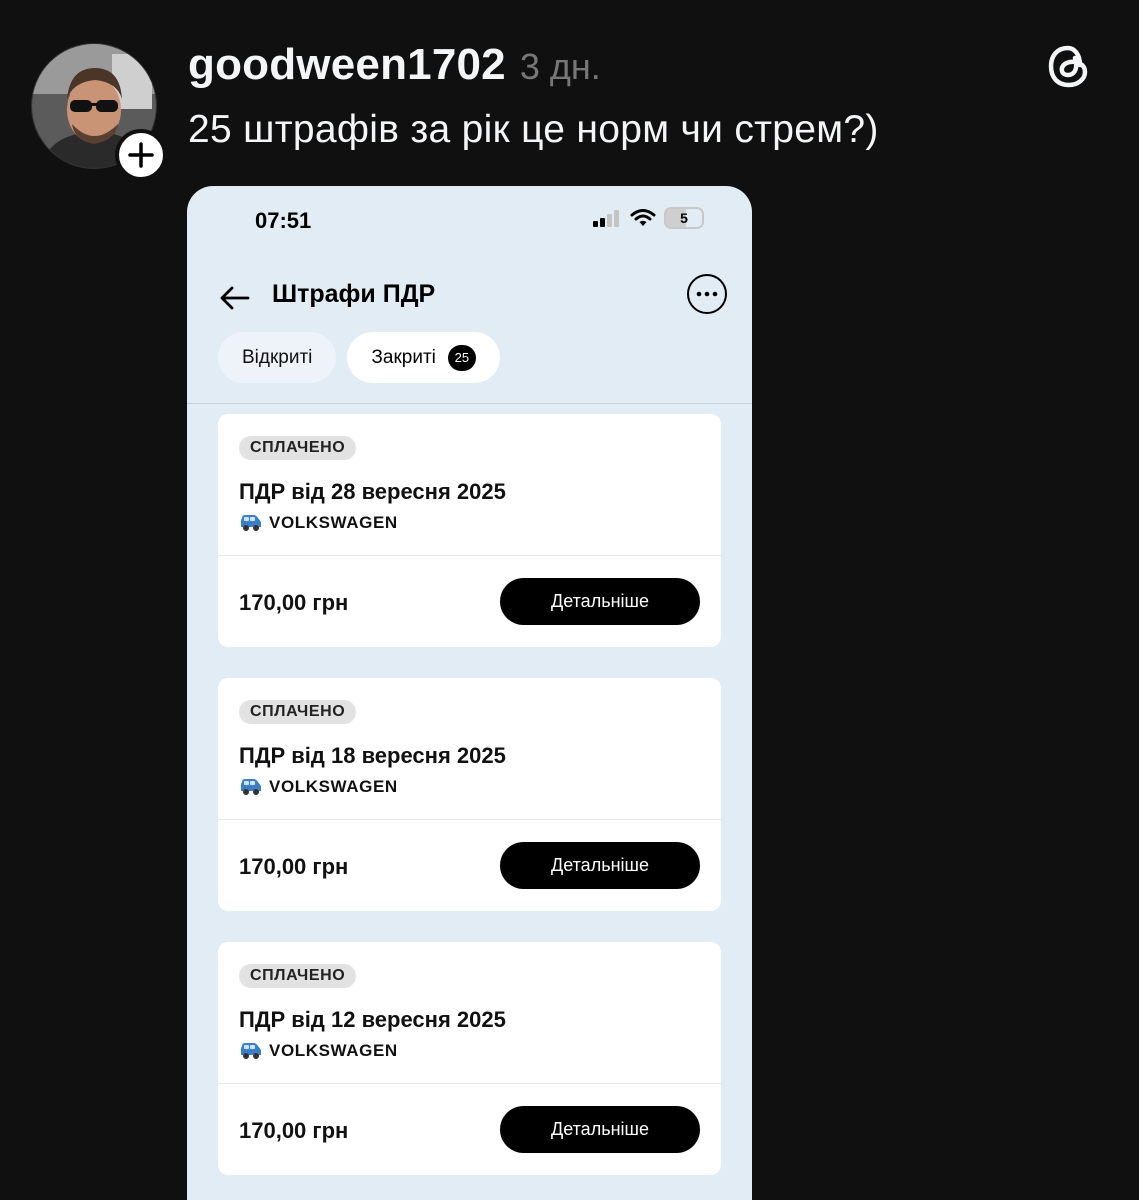 This screenshot has width=1139, height=1200. Describe the element at coordinates (461, 357) in the screenshot. I see `count-badge: 25` at that location.